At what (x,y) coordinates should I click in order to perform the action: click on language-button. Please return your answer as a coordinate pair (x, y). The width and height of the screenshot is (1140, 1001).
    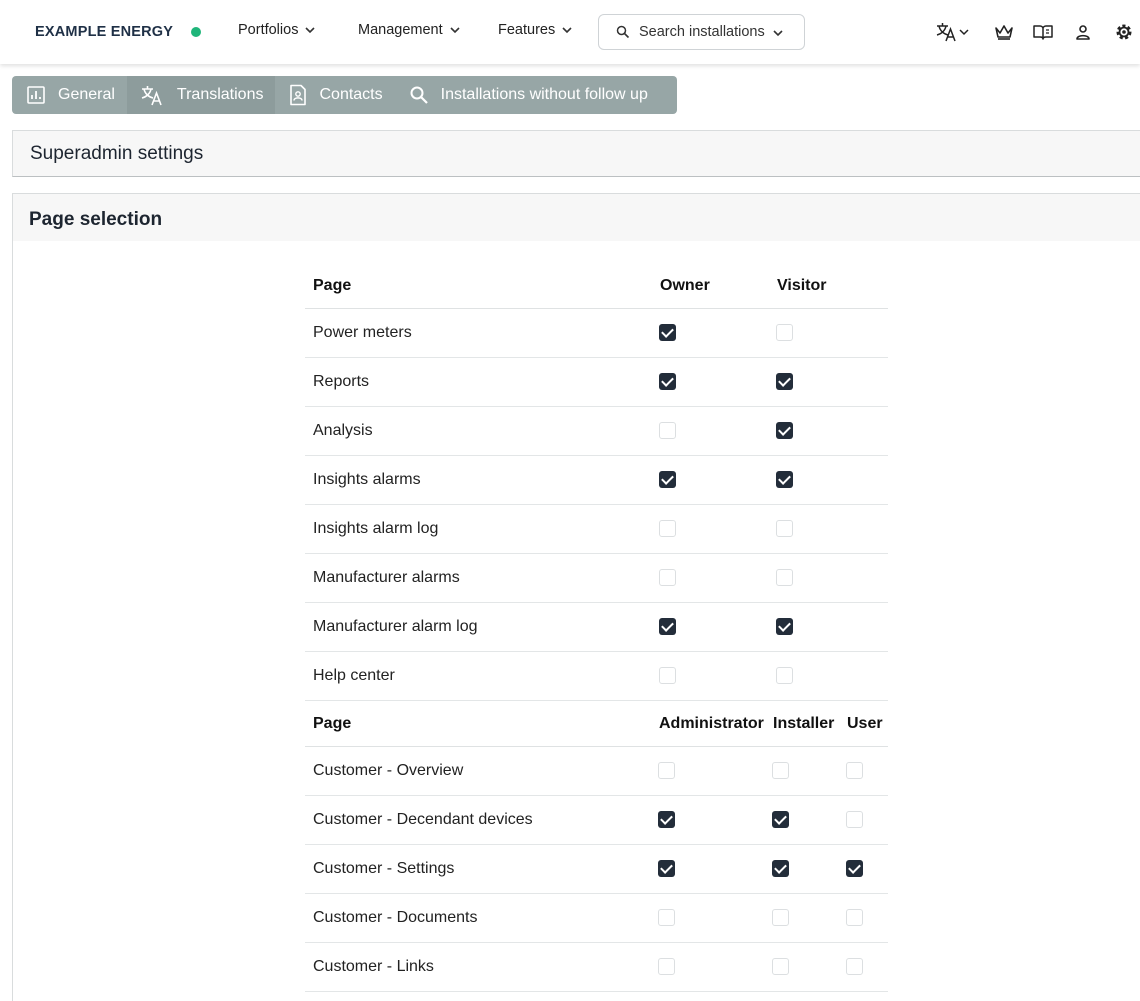
    Looking at the image, I should click on (953, 32).